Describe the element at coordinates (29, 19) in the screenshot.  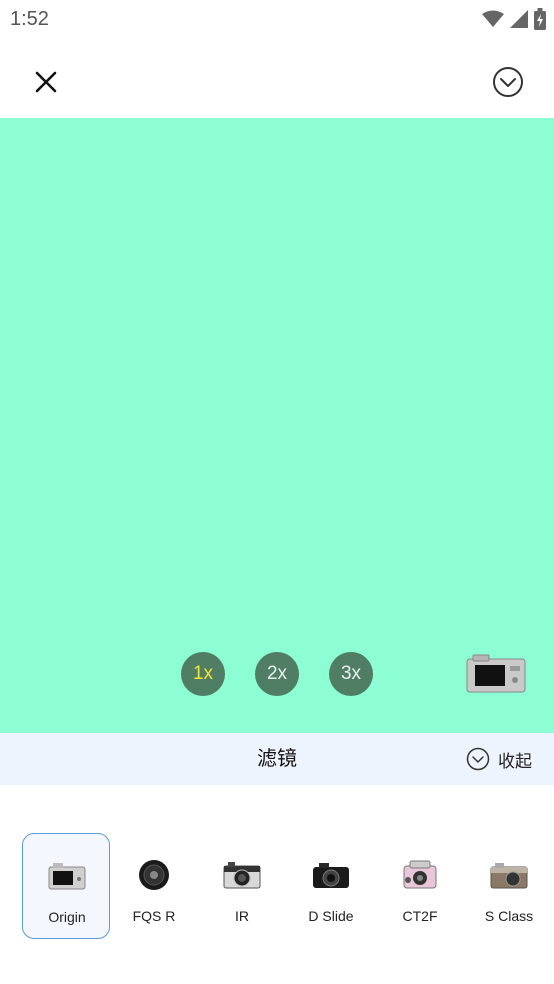
I see `status-time: 1:52` at that location.